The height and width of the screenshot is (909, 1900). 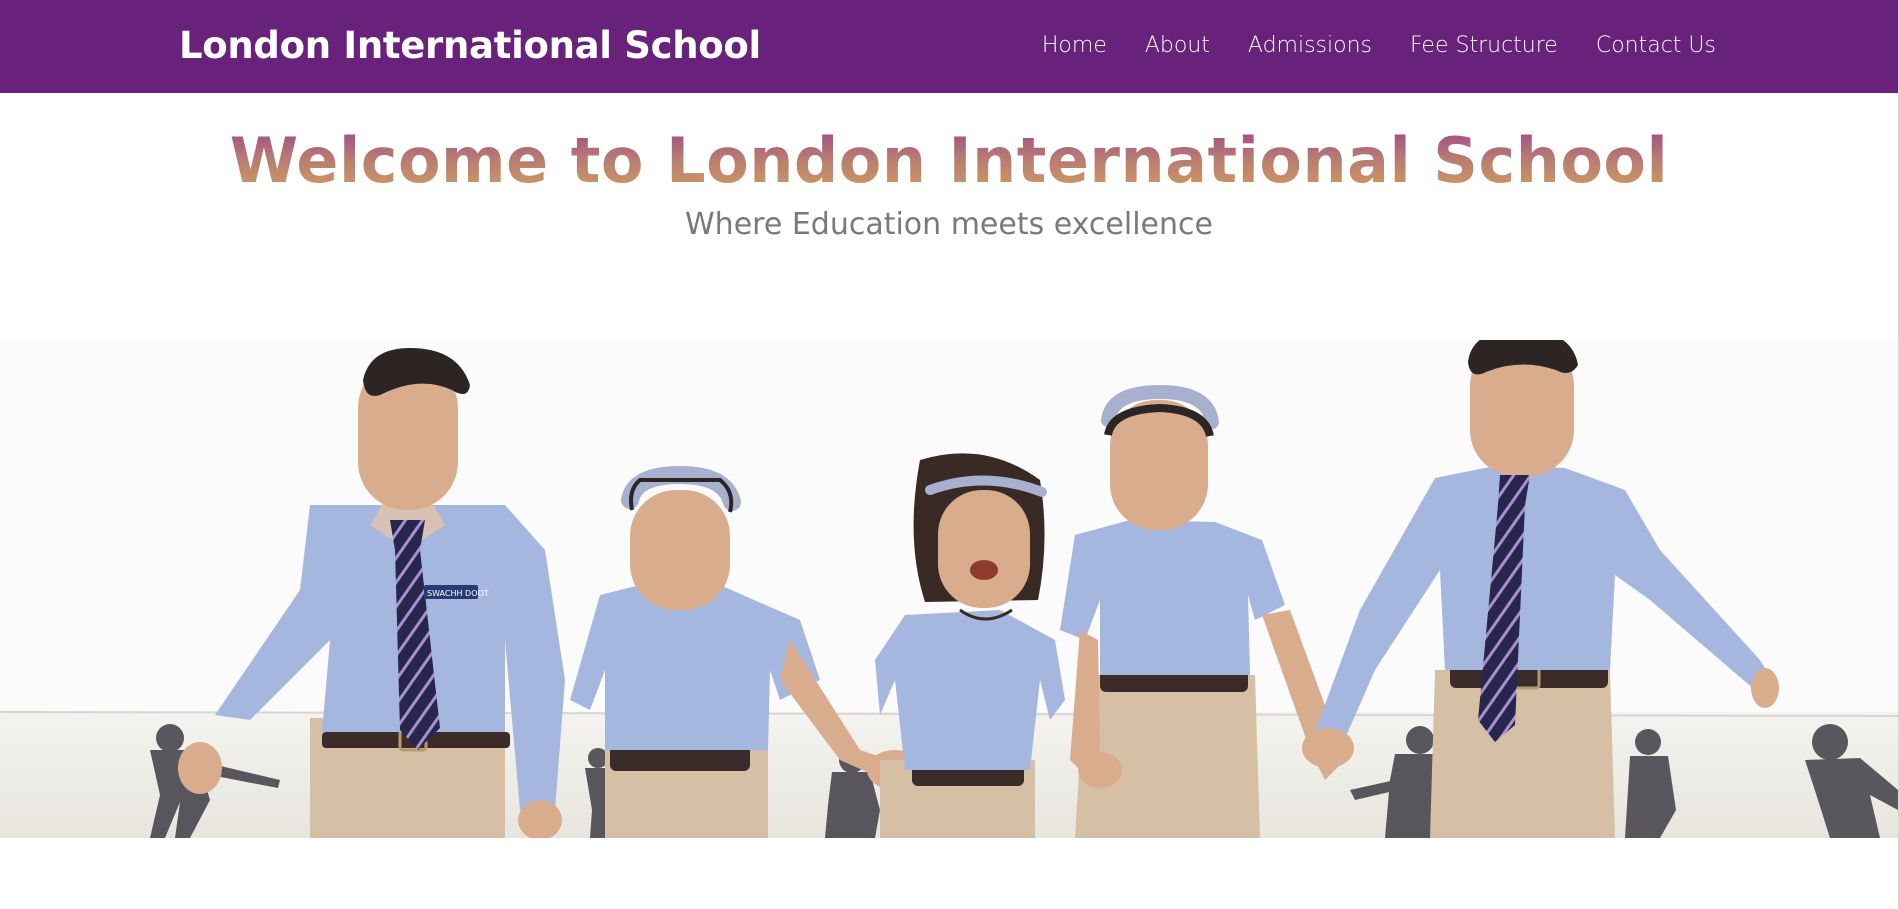 I want to click on nav-link-home: Home, so click(x=1074, y=45).